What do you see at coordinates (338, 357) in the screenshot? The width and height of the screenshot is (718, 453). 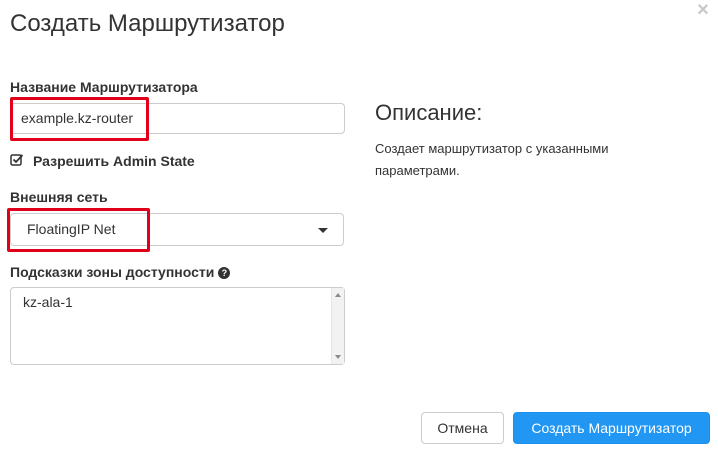 I see `scroll-down-icon` at bounding box center [338, 357].